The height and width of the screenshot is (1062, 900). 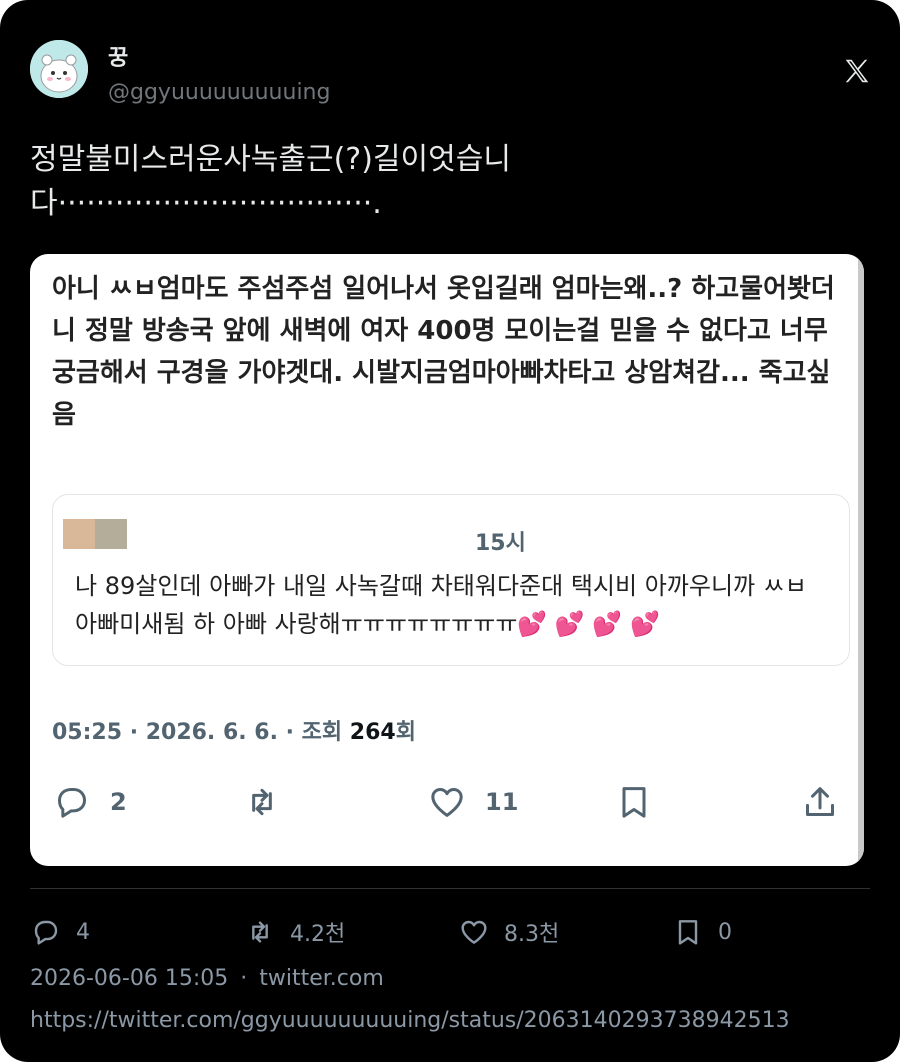 I want to click on divider, so click(x=450, y=888).